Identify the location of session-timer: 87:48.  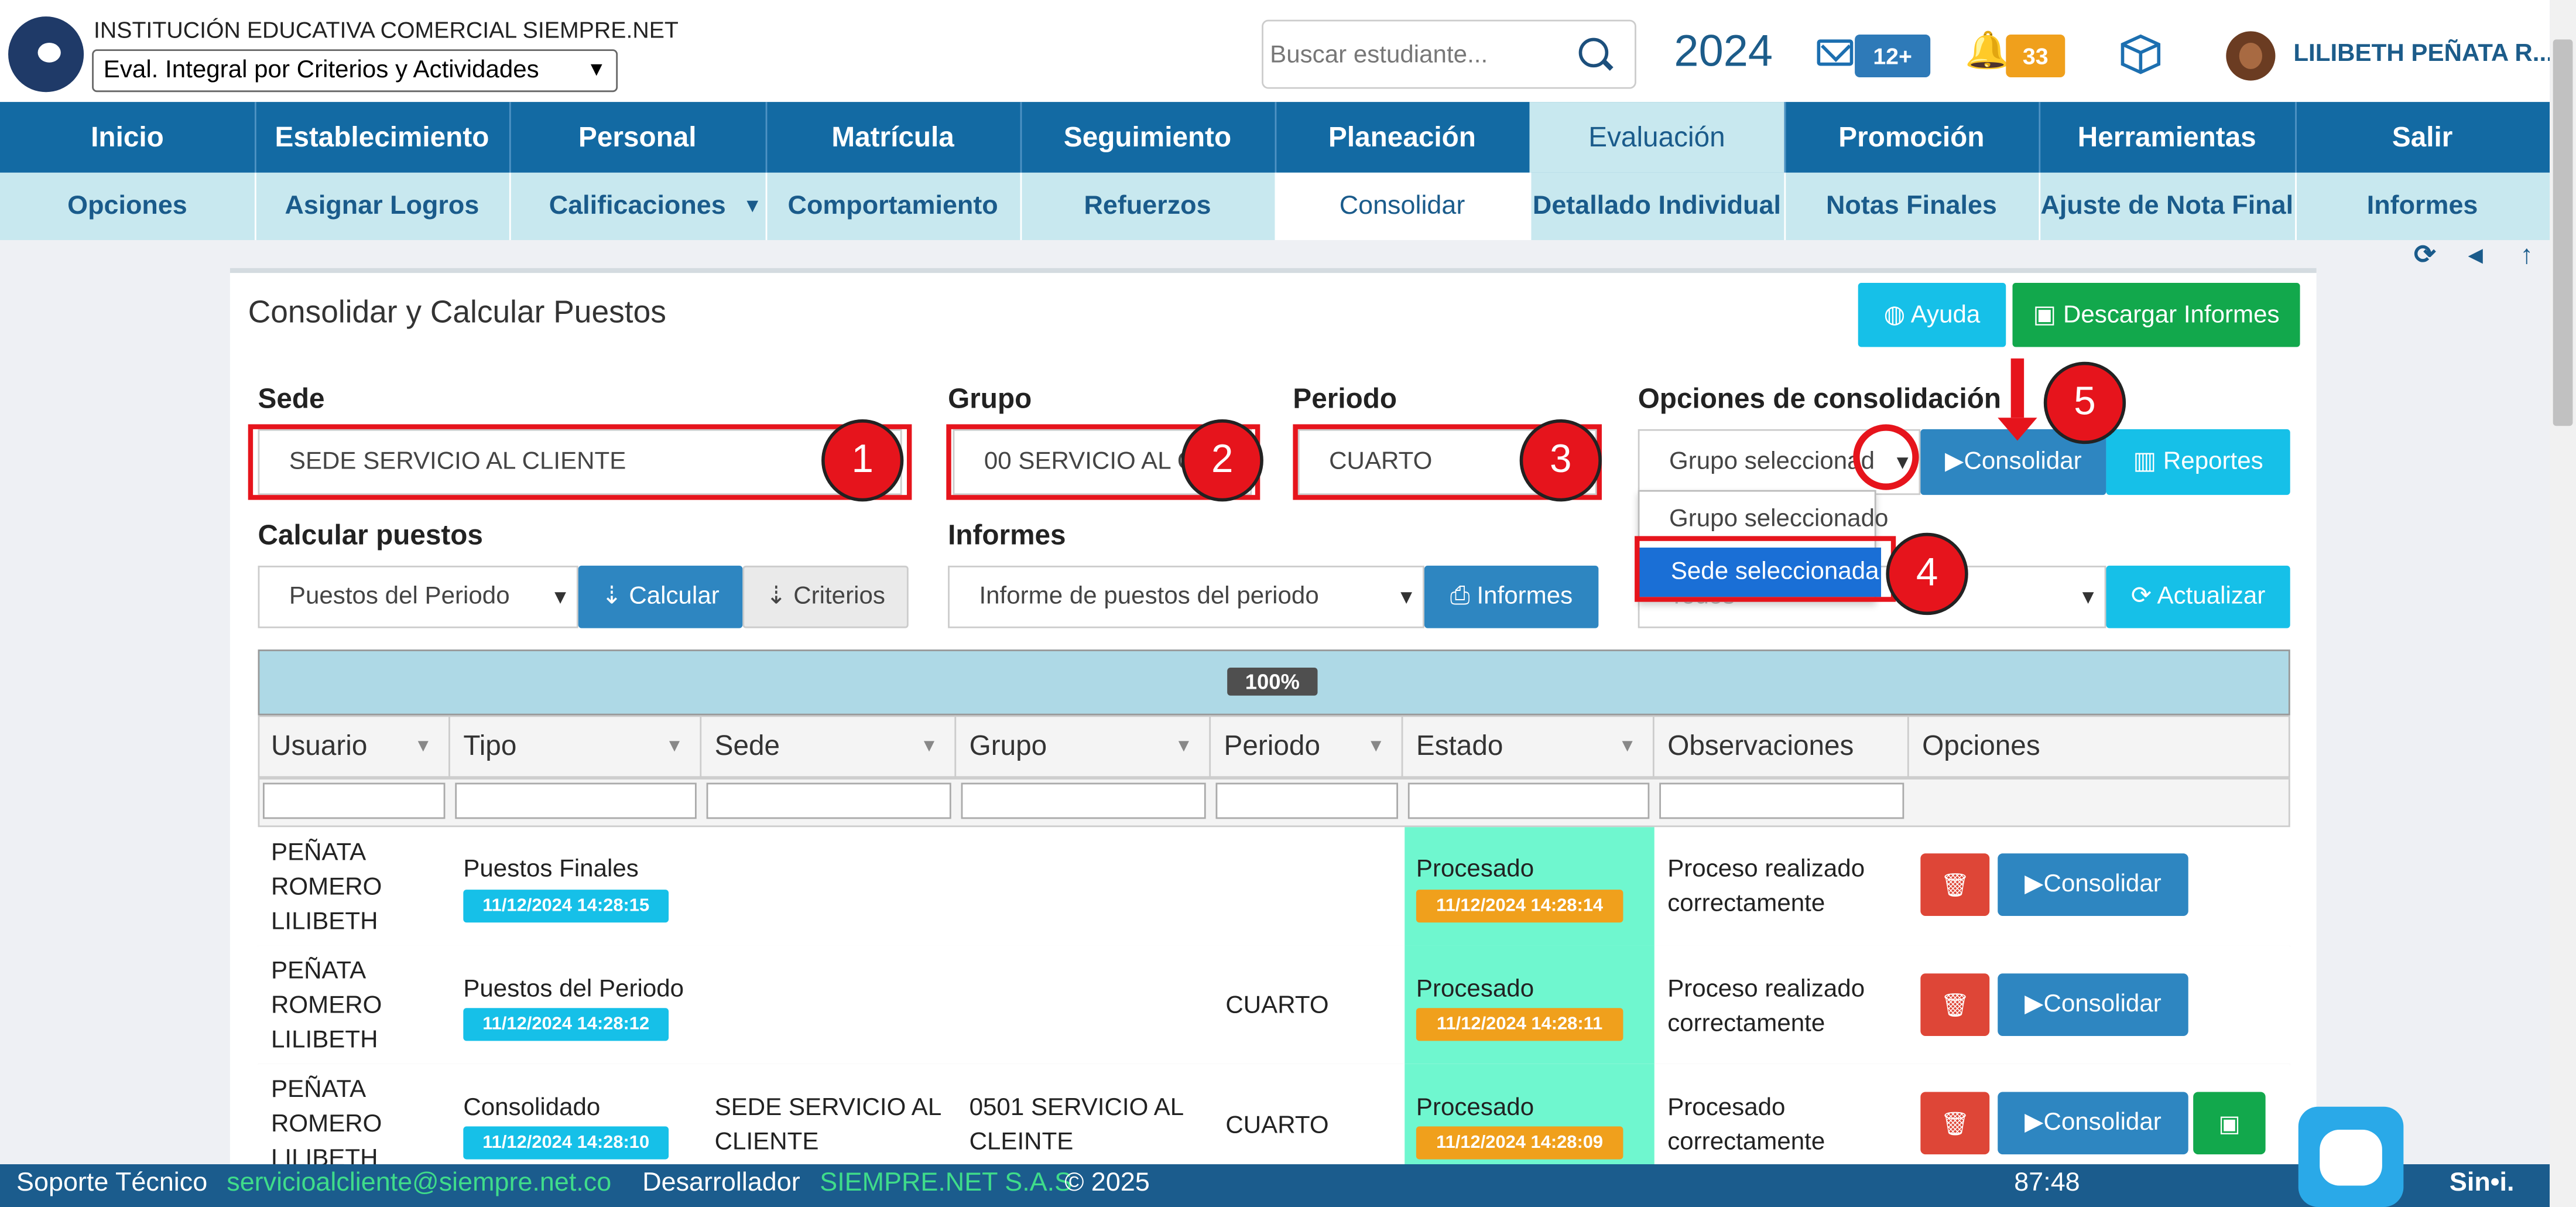
(2047, 1183).